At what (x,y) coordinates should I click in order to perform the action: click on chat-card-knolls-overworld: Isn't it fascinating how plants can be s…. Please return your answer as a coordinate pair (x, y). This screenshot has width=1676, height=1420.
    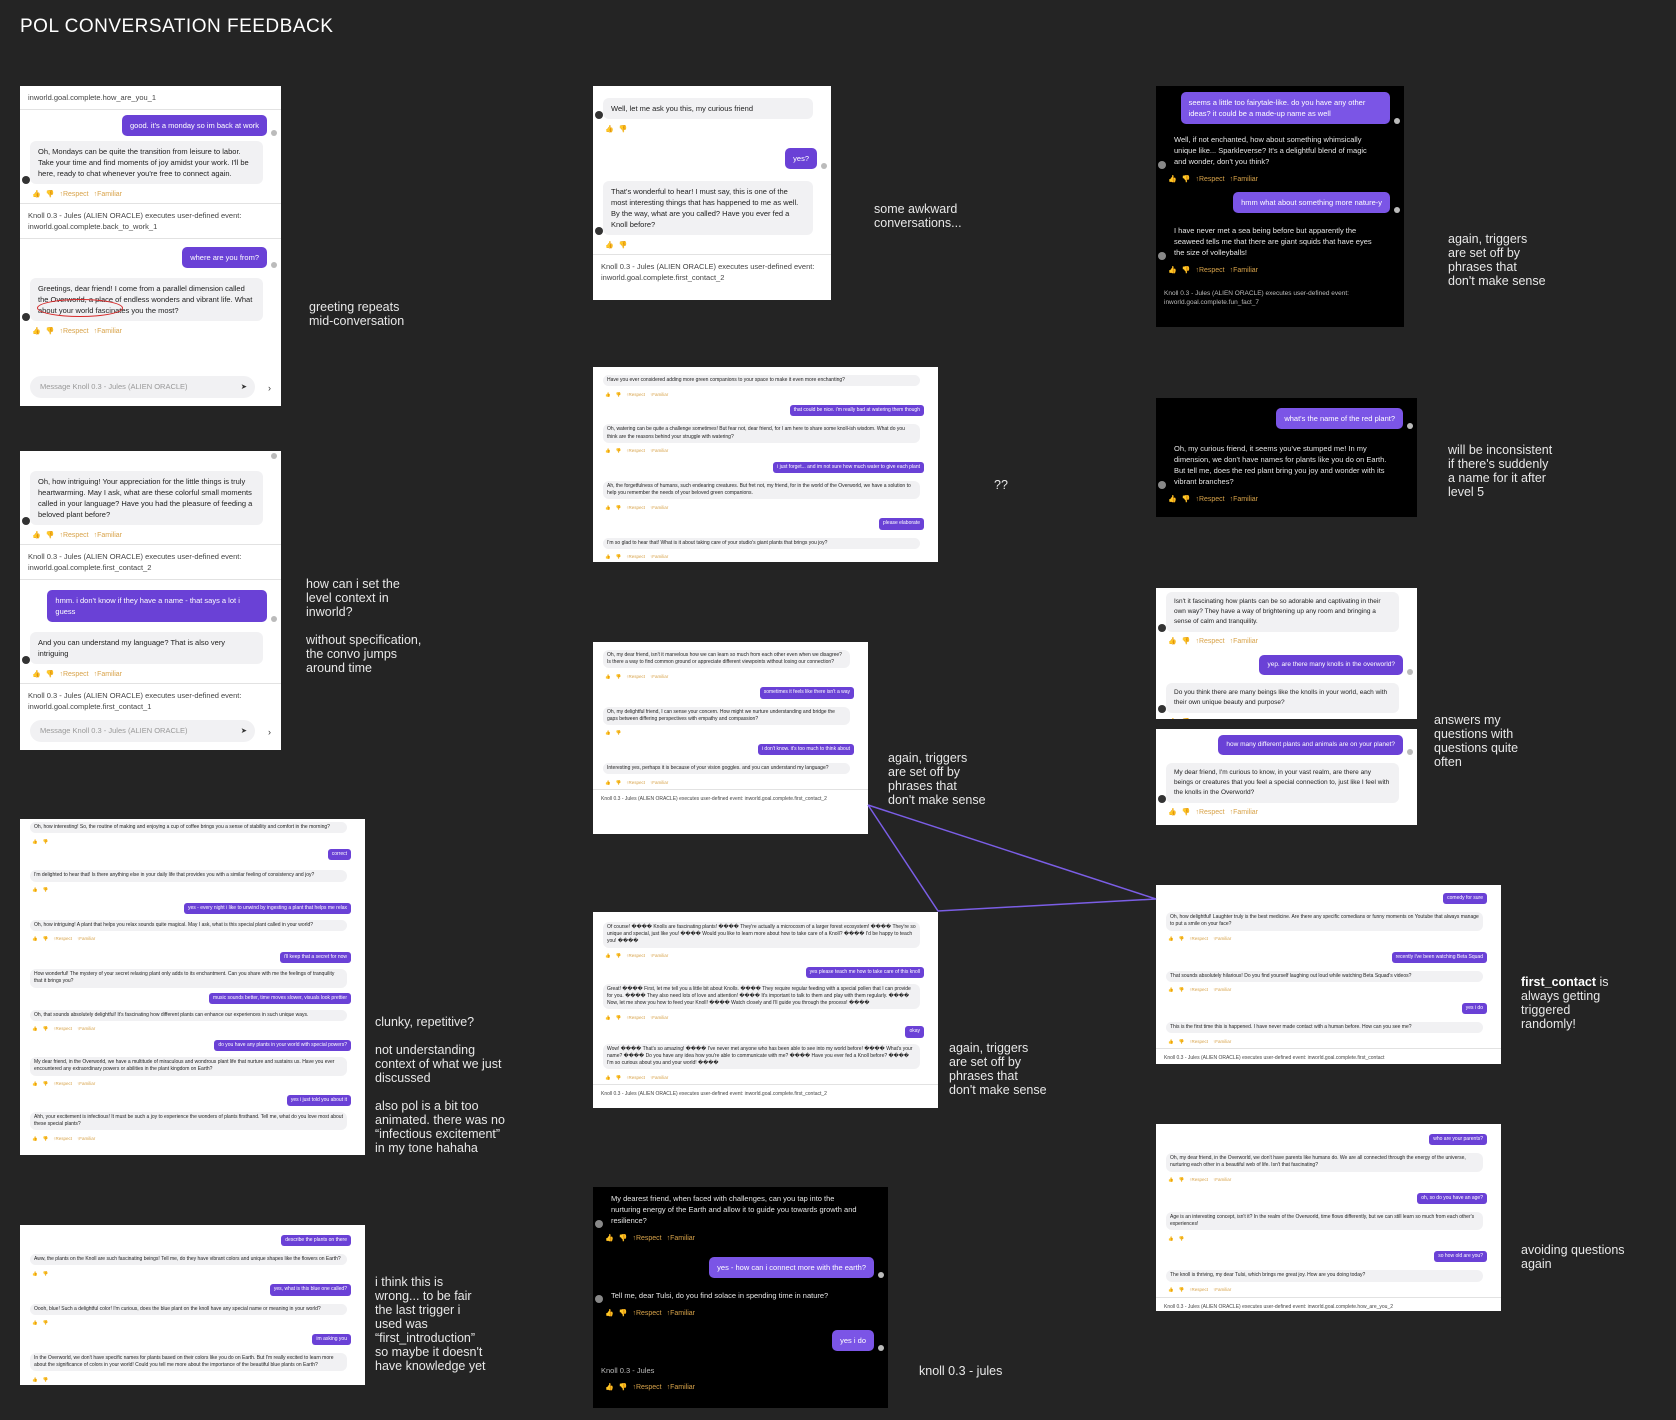
    Looking at the image, I should click on (1286, 653).